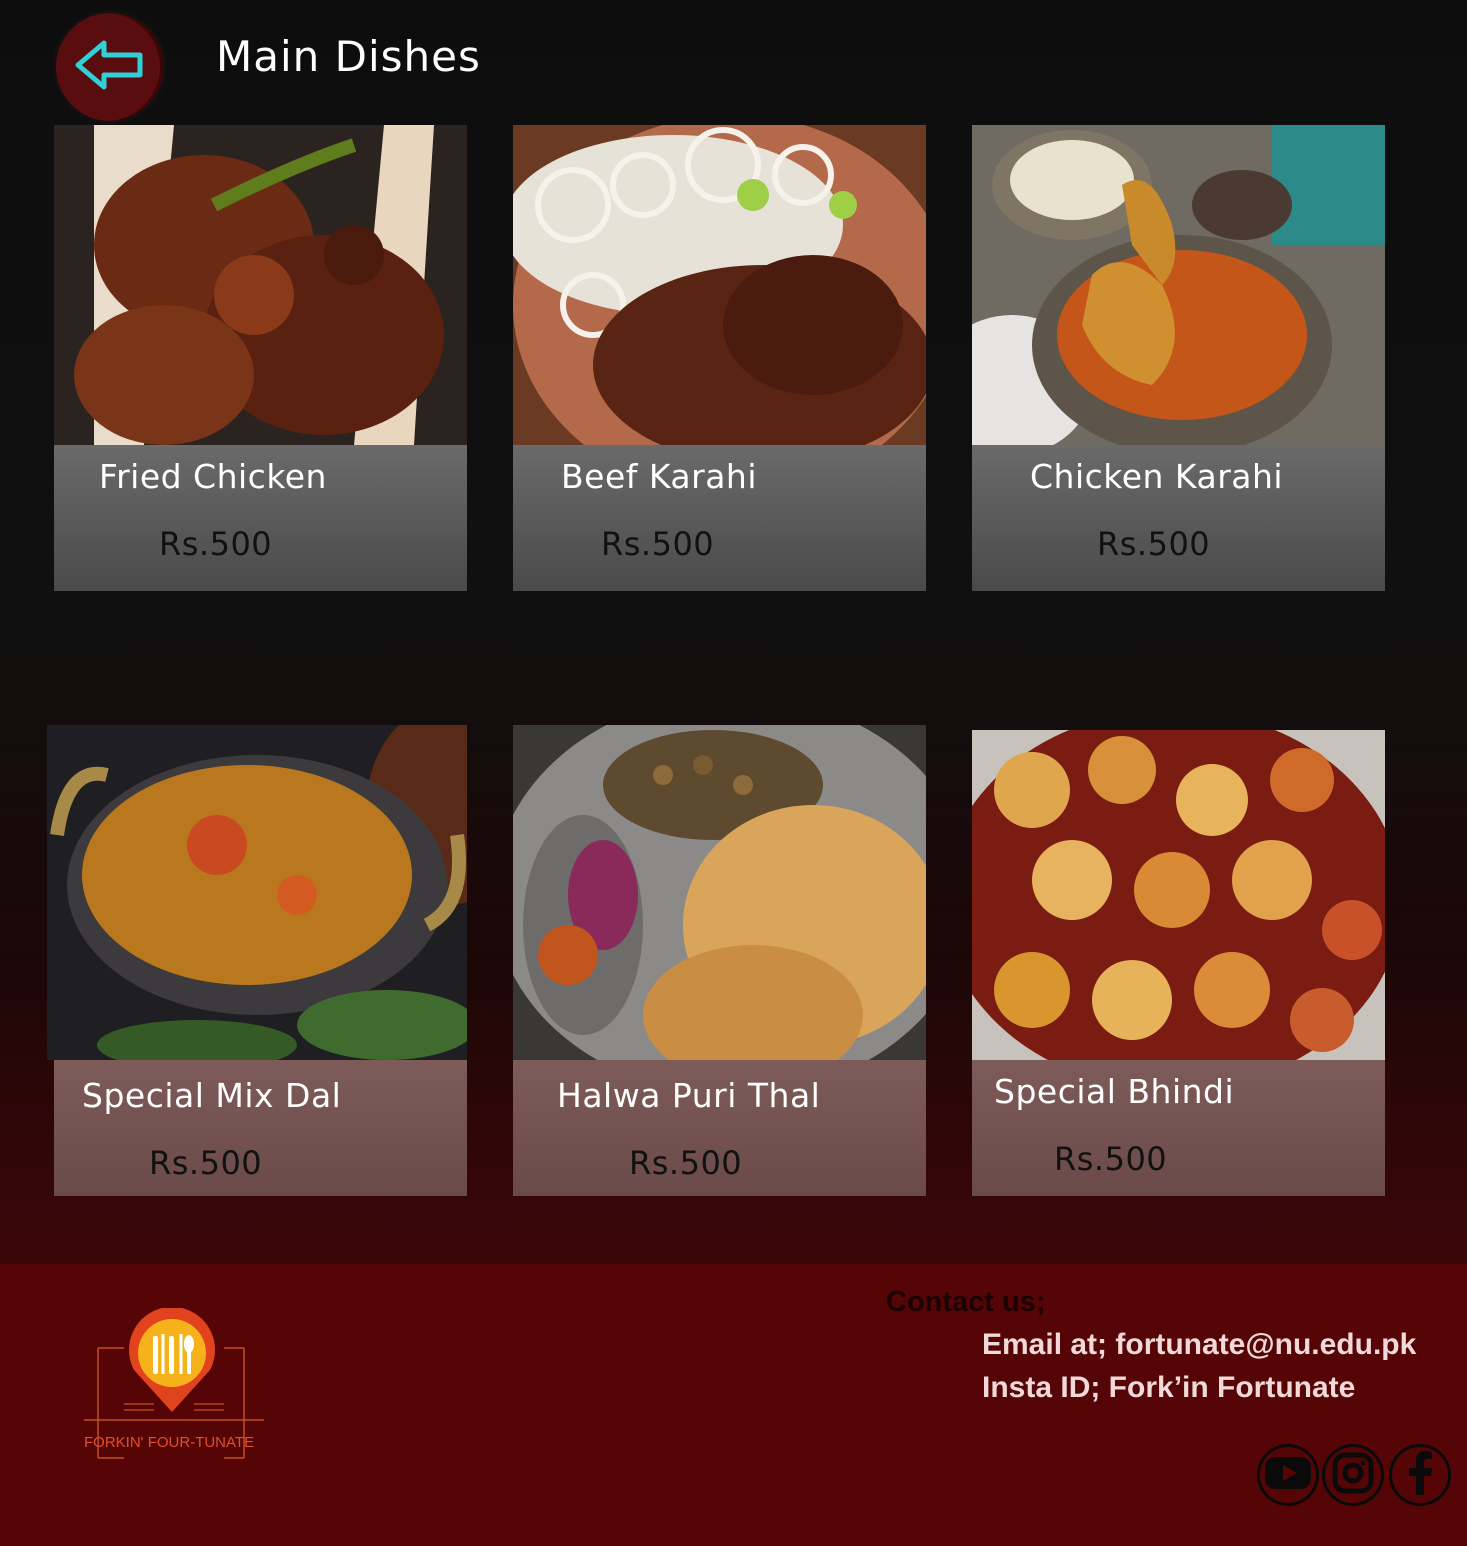  What do you see at coordinates (212, 1095) in the screenshot?
I see `dish-name: Special Mix Dal` at bounding box center [212, 1095].